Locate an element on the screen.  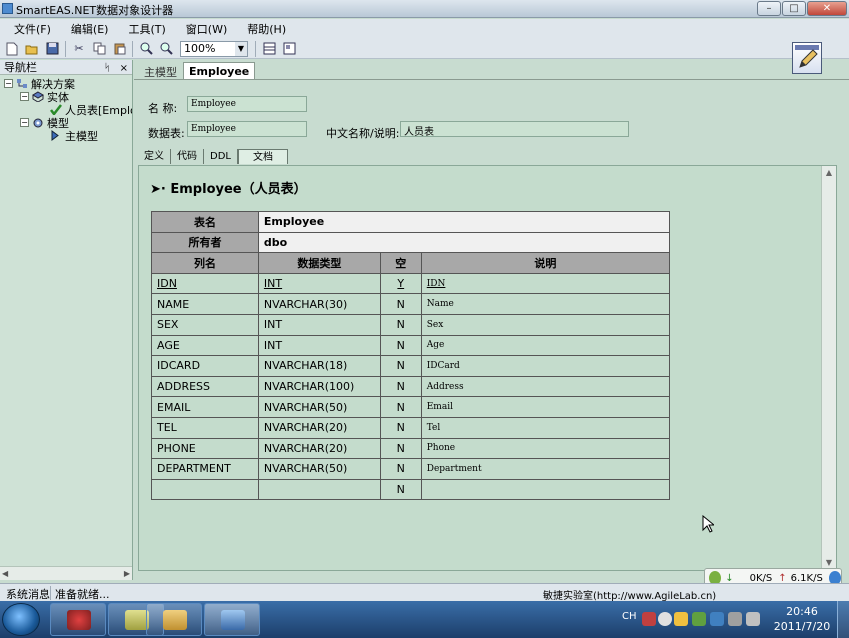
paste-icon is located at coordinates (119, 49).